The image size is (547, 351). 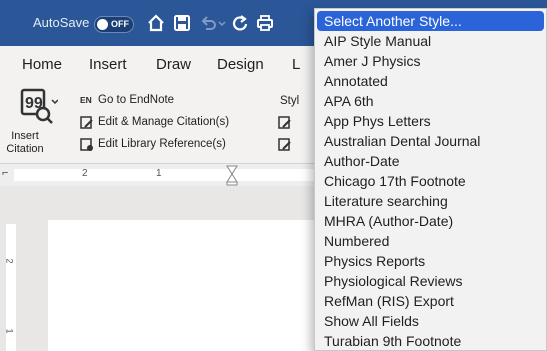 What do you see at coordinates (240, 23) in the screenshot?
I see `redo-icon` at bounding box center [240, 23].